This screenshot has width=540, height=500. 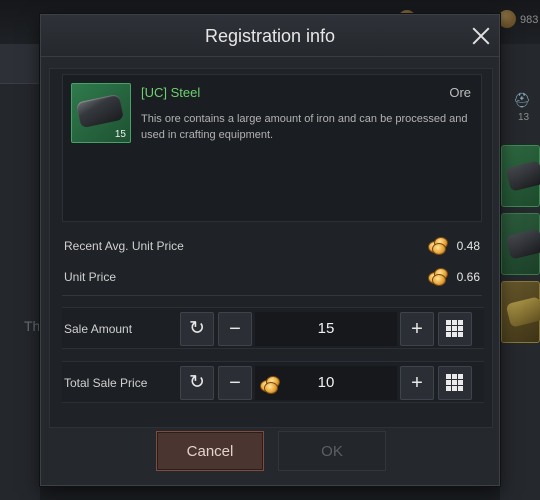 I want to click on sale-amount-decrease-button: −, so click(x=235, y=329).